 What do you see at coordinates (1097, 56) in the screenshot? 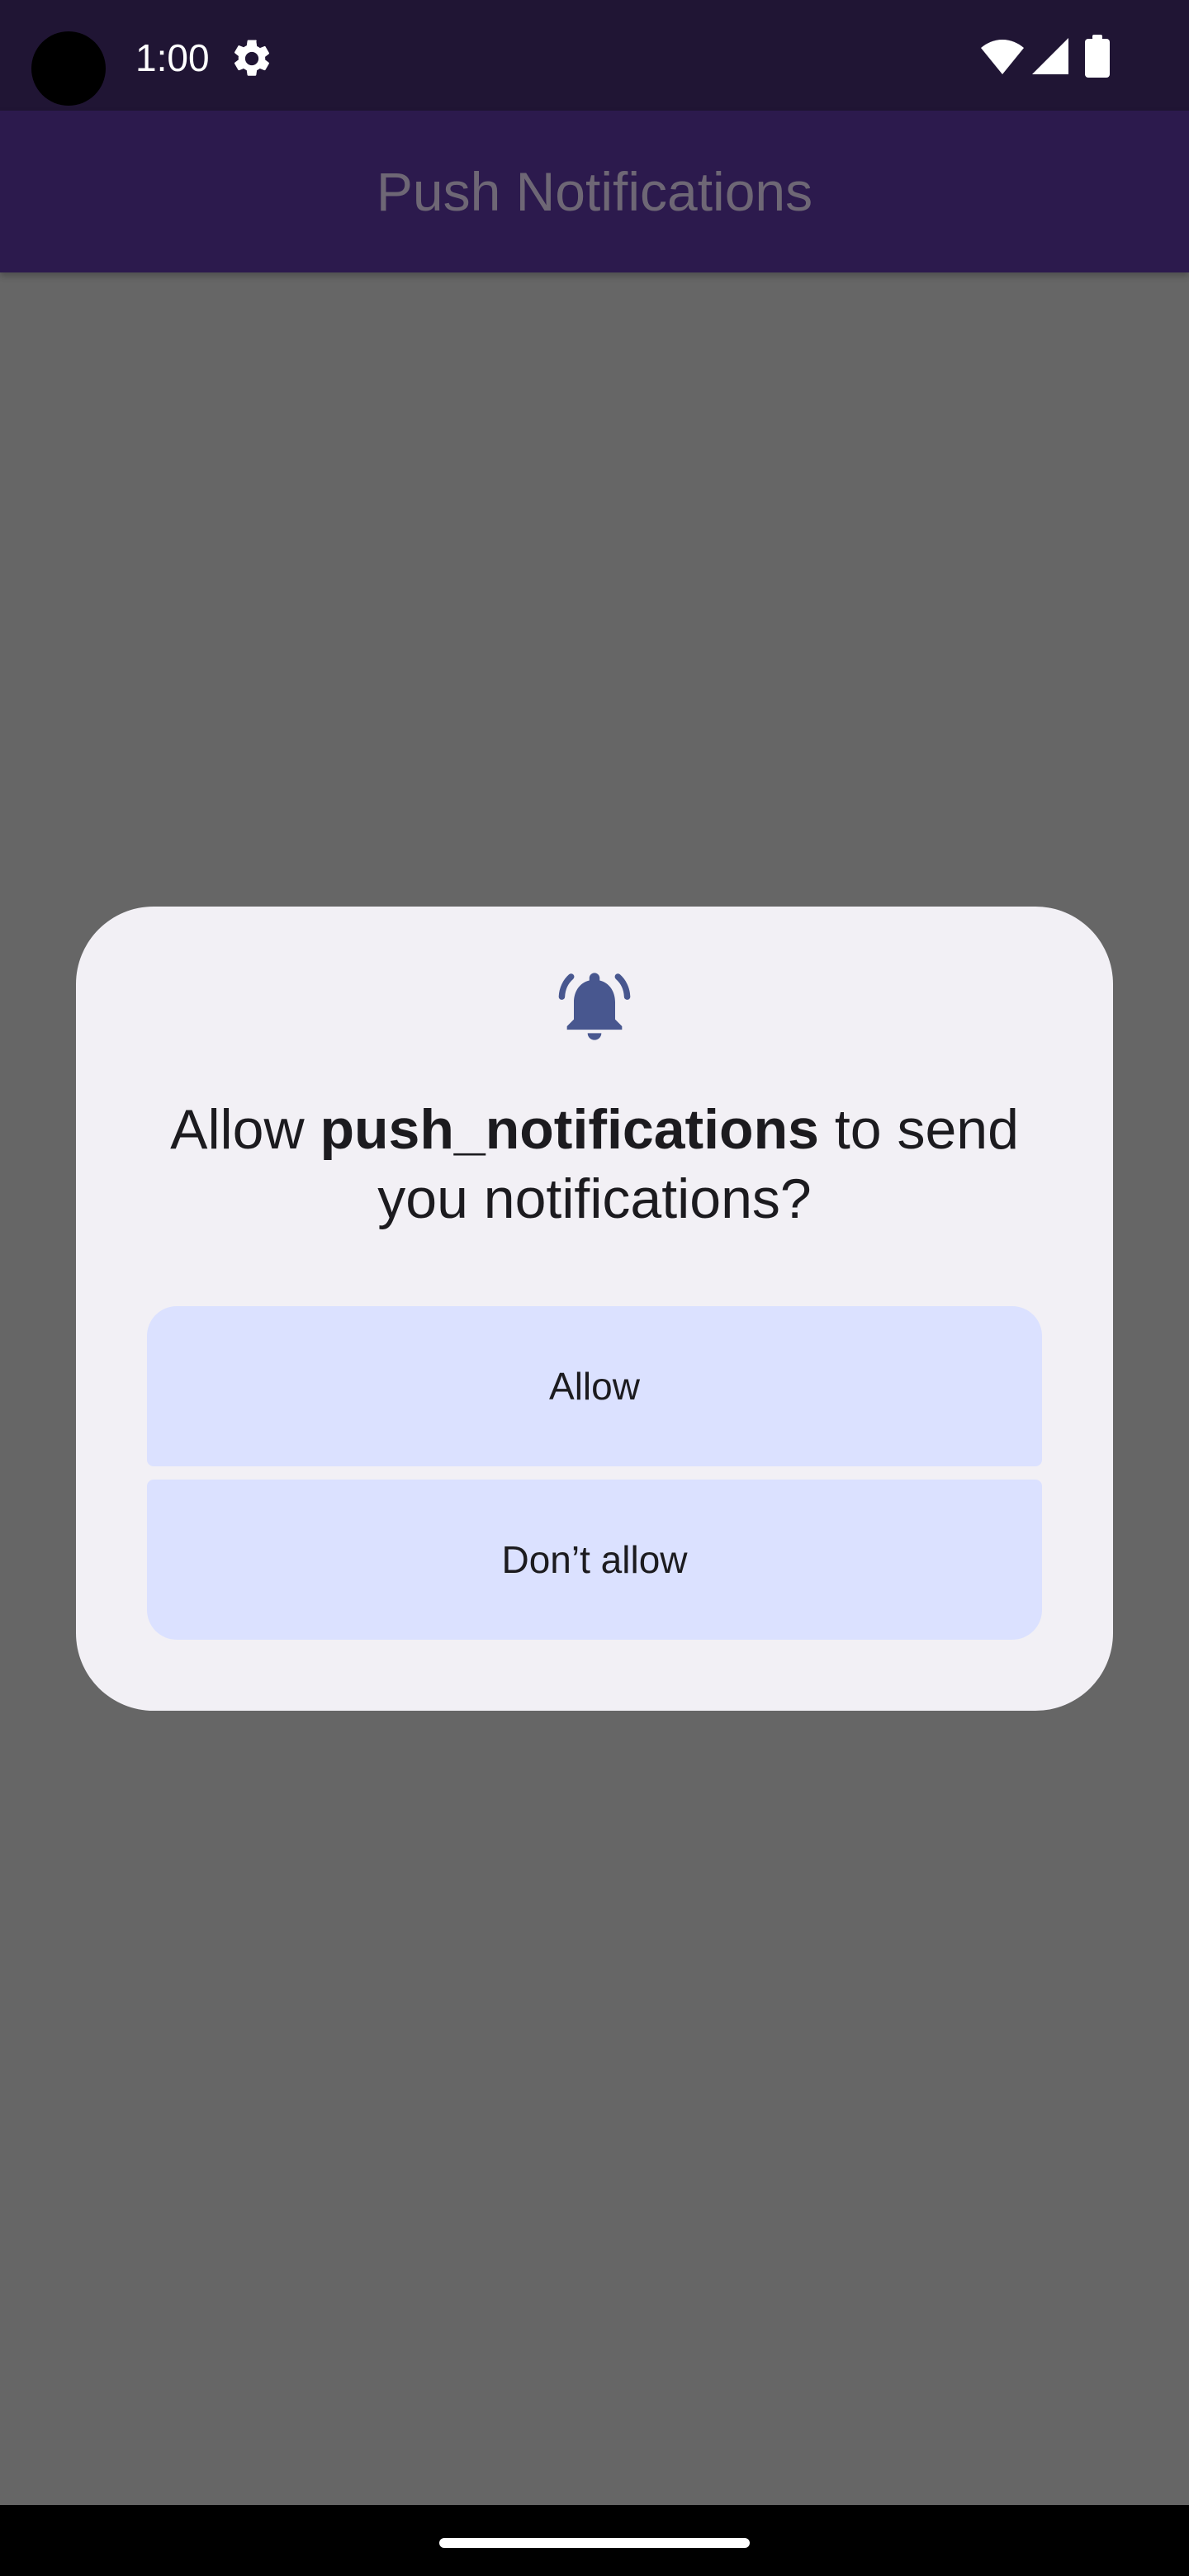
I see `battery-icon` at bounding box center [1097, 56].